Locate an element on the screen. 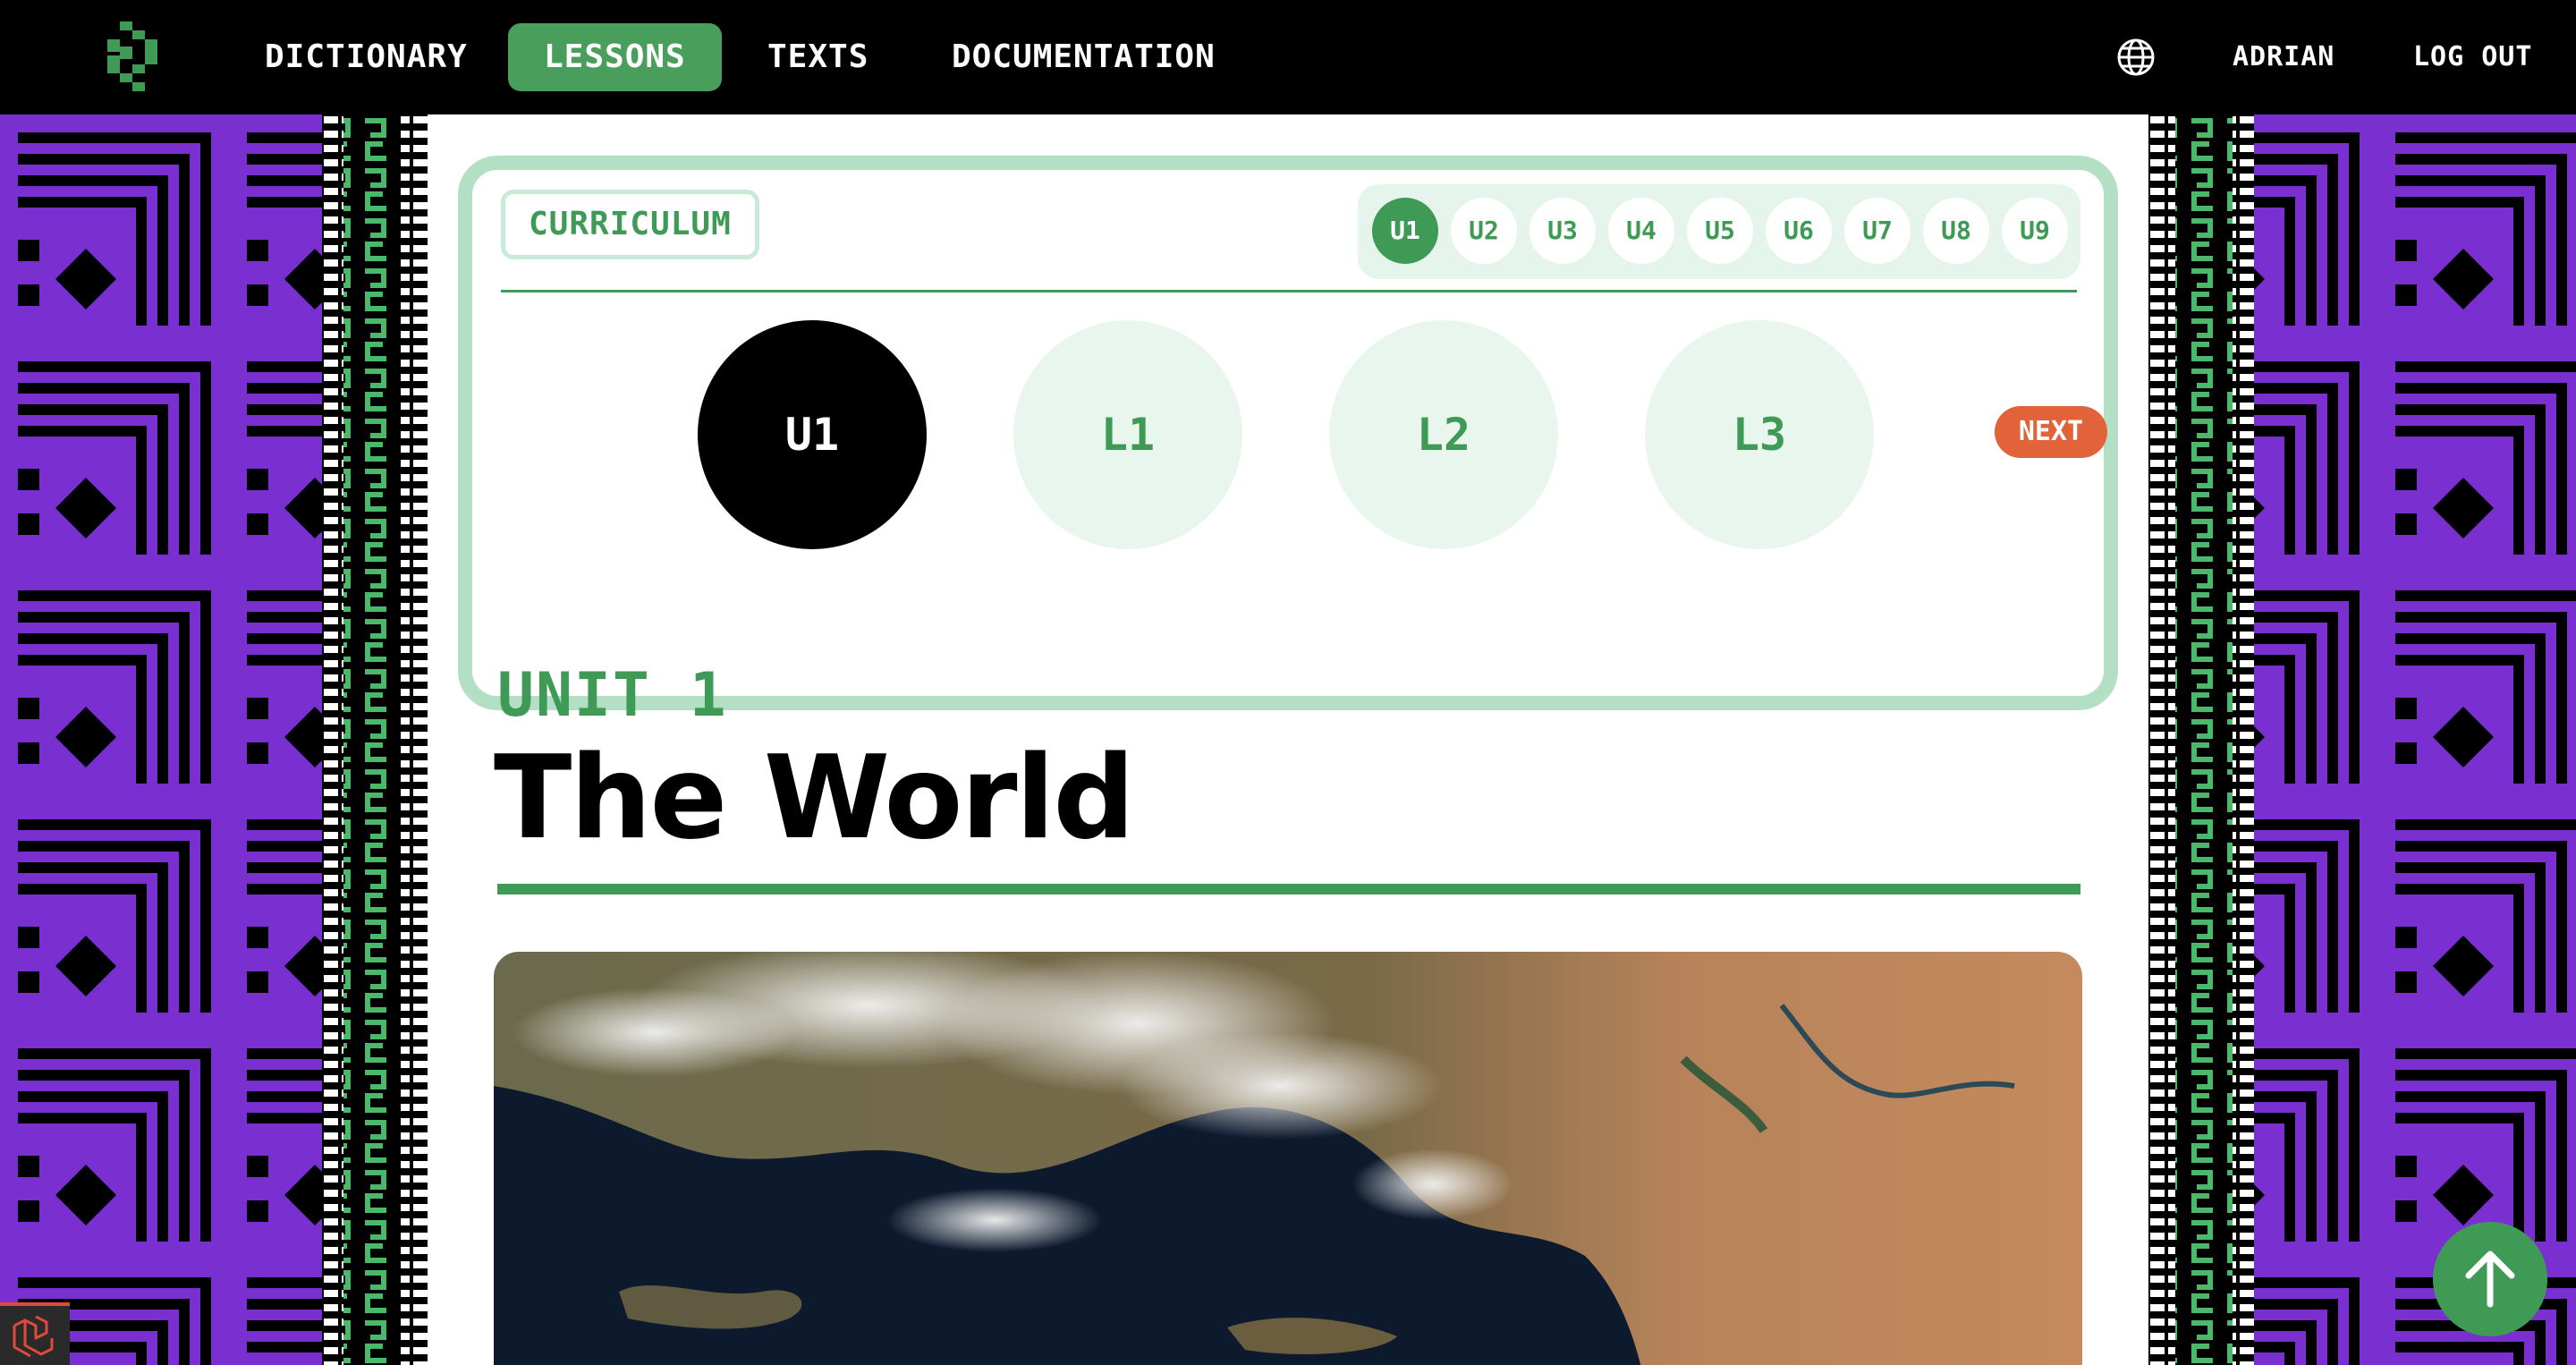 The image size is (2576, 1365). logo-icon is located at coordinates (132, 56).